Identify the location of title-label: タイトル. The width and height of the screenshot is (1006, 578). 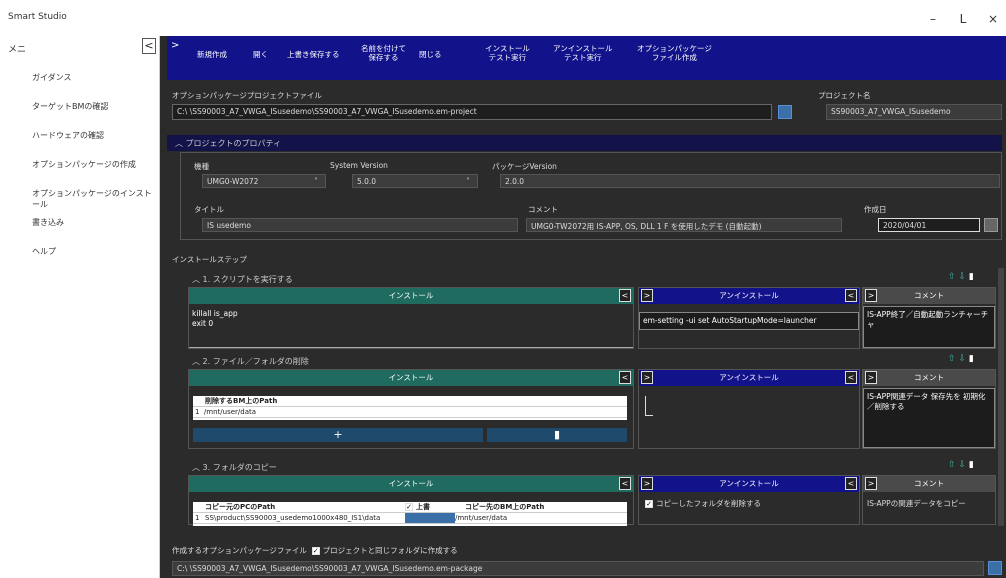
(209, 209).